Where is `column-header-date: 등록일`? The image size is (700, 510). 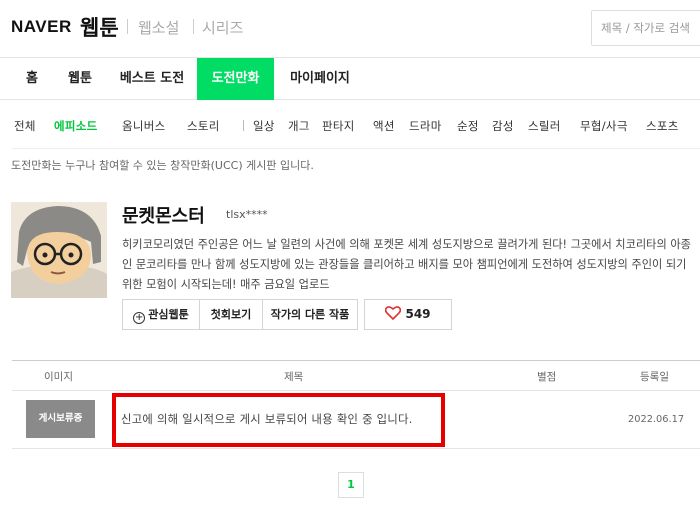
column-header-date: 등록일 is located at coordinates (654, 377).